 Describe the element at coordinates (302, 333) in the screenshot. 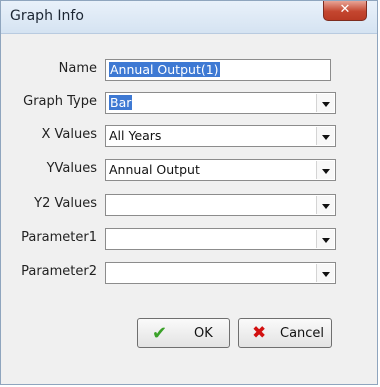

I see `cancel-button-label: Cancel` at that location.